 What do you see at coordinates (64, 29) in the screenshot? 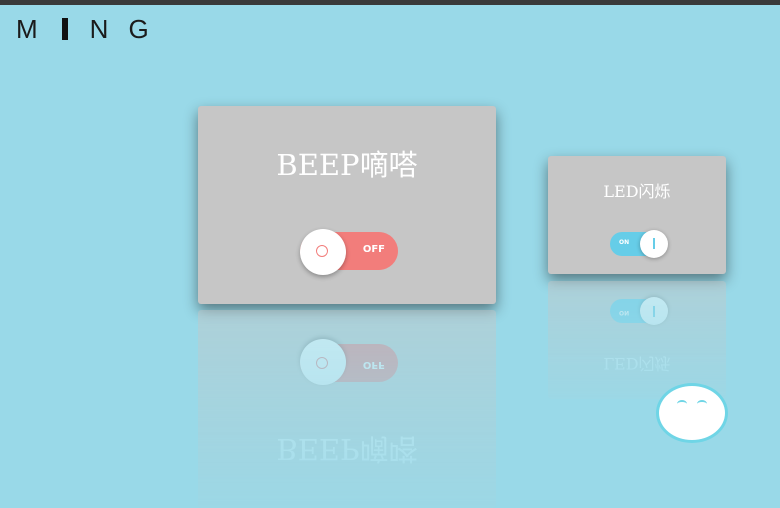
I see `logo-letter-i` at bounding box center [64, 29].